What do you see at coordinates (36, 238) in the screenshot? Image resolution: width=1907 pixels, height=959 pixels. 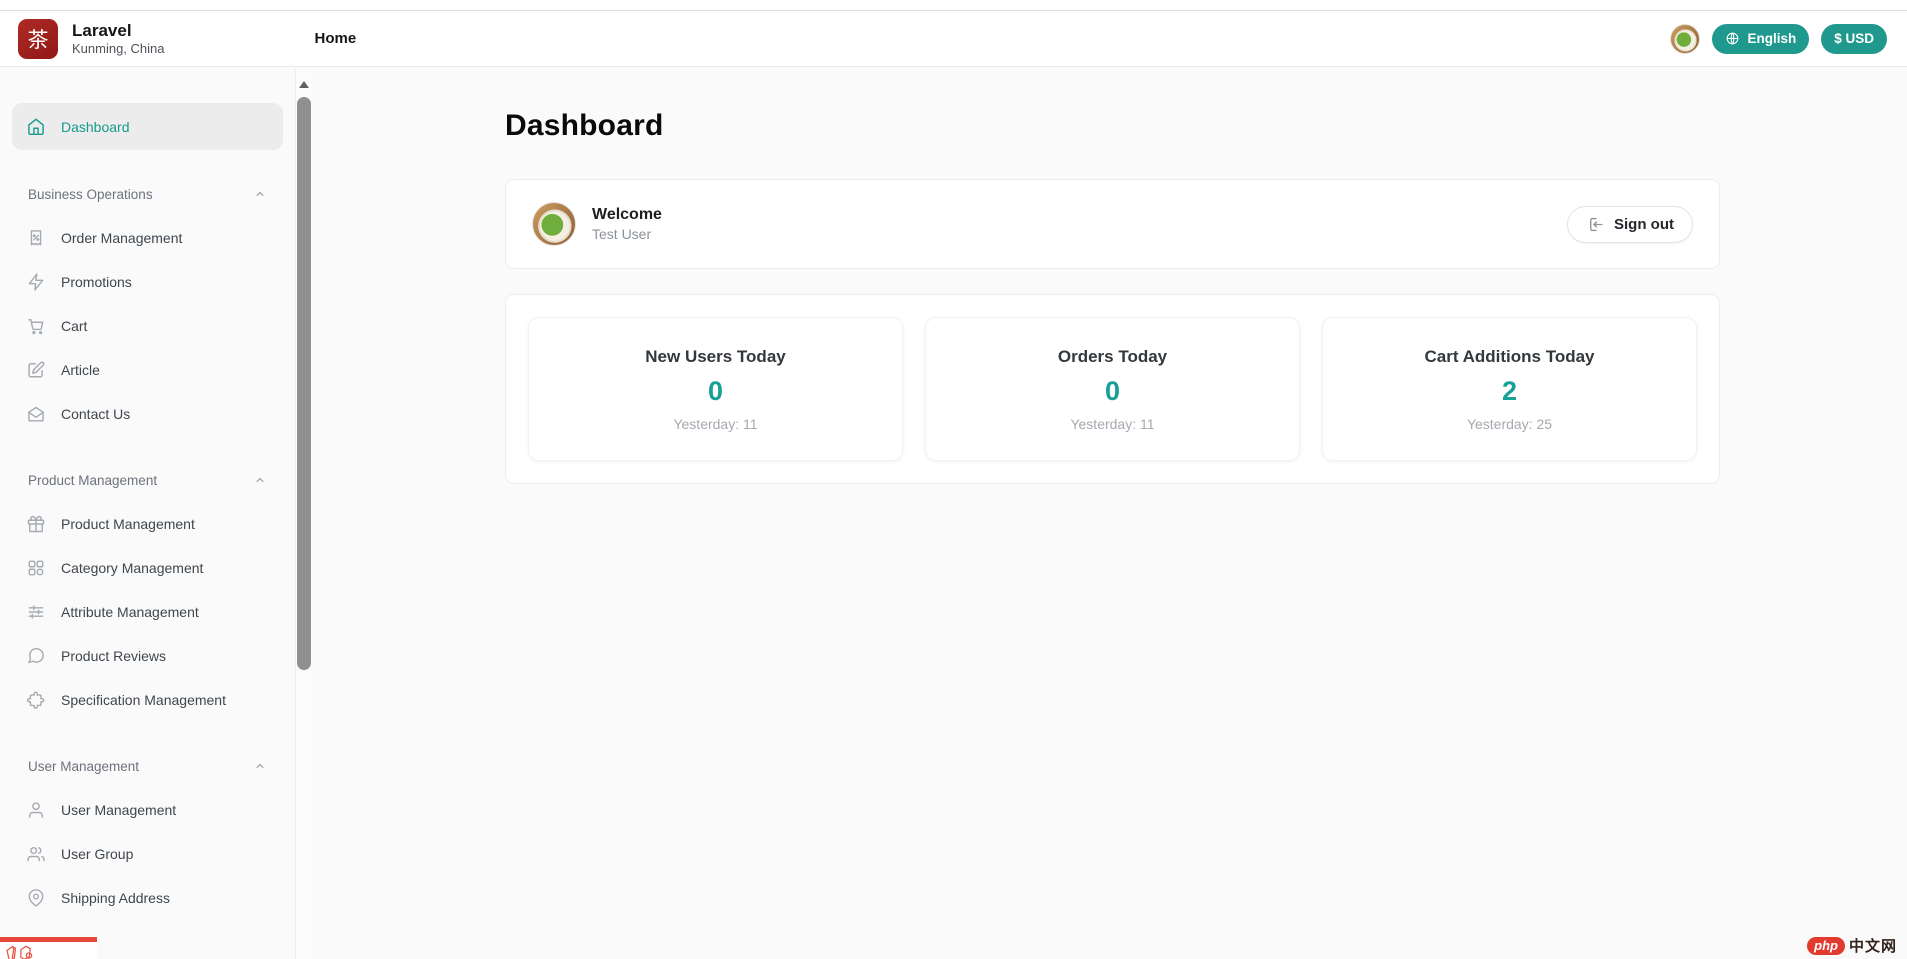 I see `receipt-icon` at bounding box center [36, 238].